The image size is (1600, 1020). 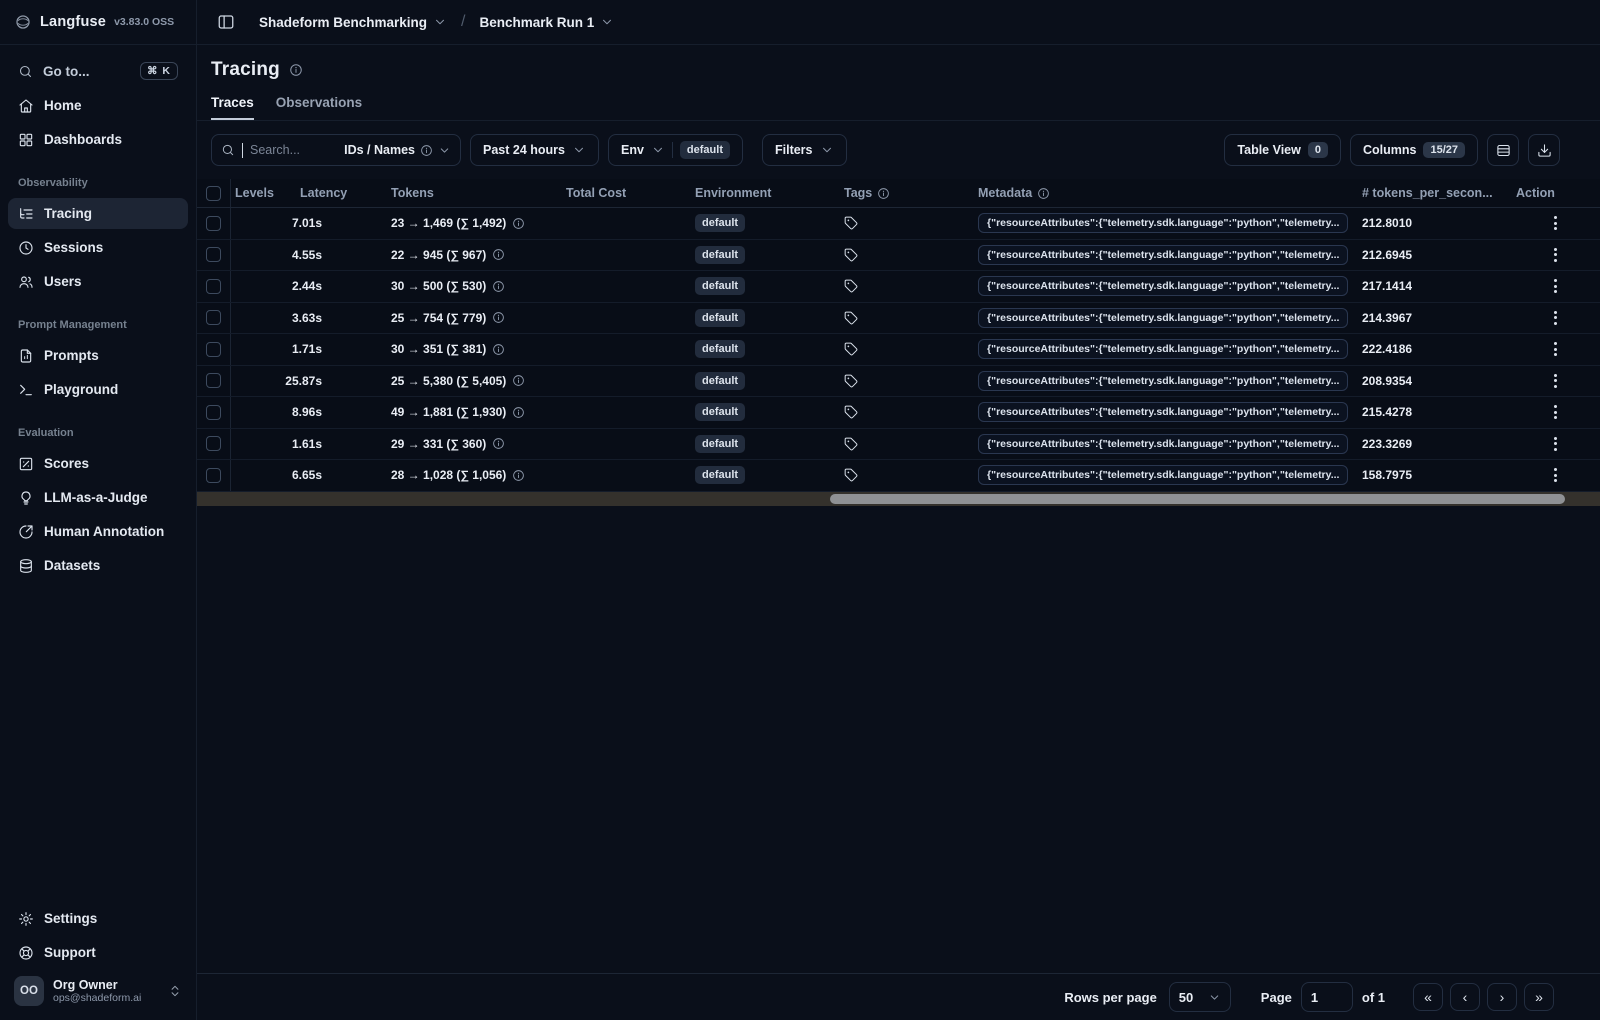 I want to click on column-header-total-cost: Total Cost, so click(x=629, y=193).